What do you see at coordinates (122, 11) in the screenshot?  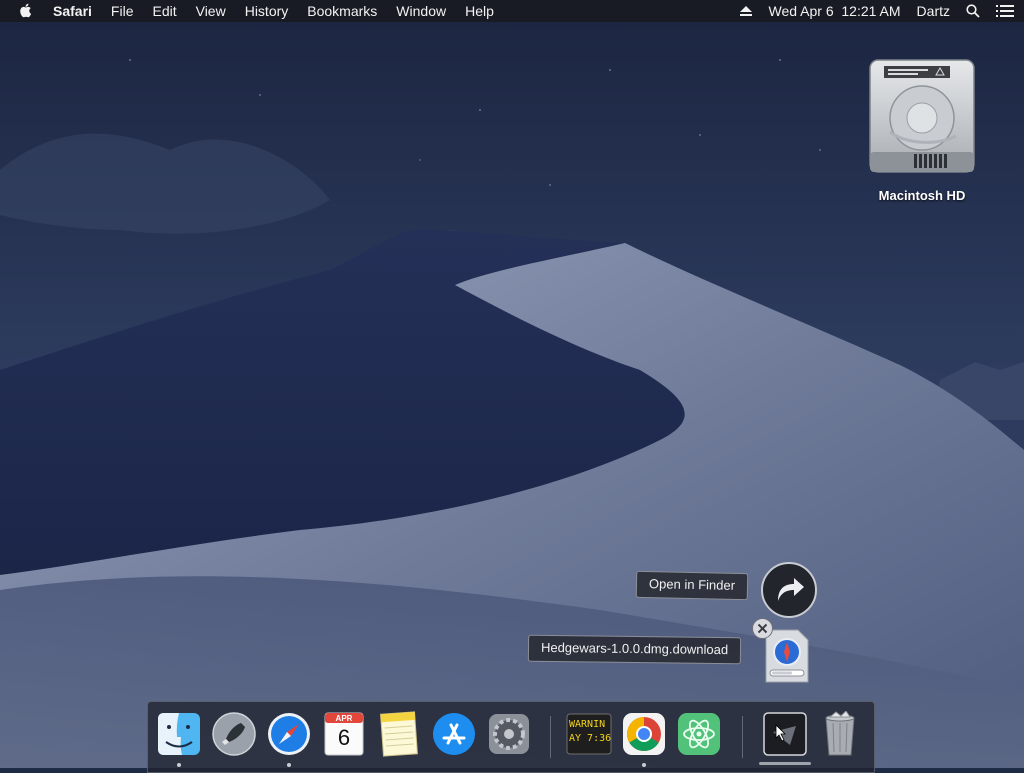 I see `menu-file: File` at bounding box center [122, 11].